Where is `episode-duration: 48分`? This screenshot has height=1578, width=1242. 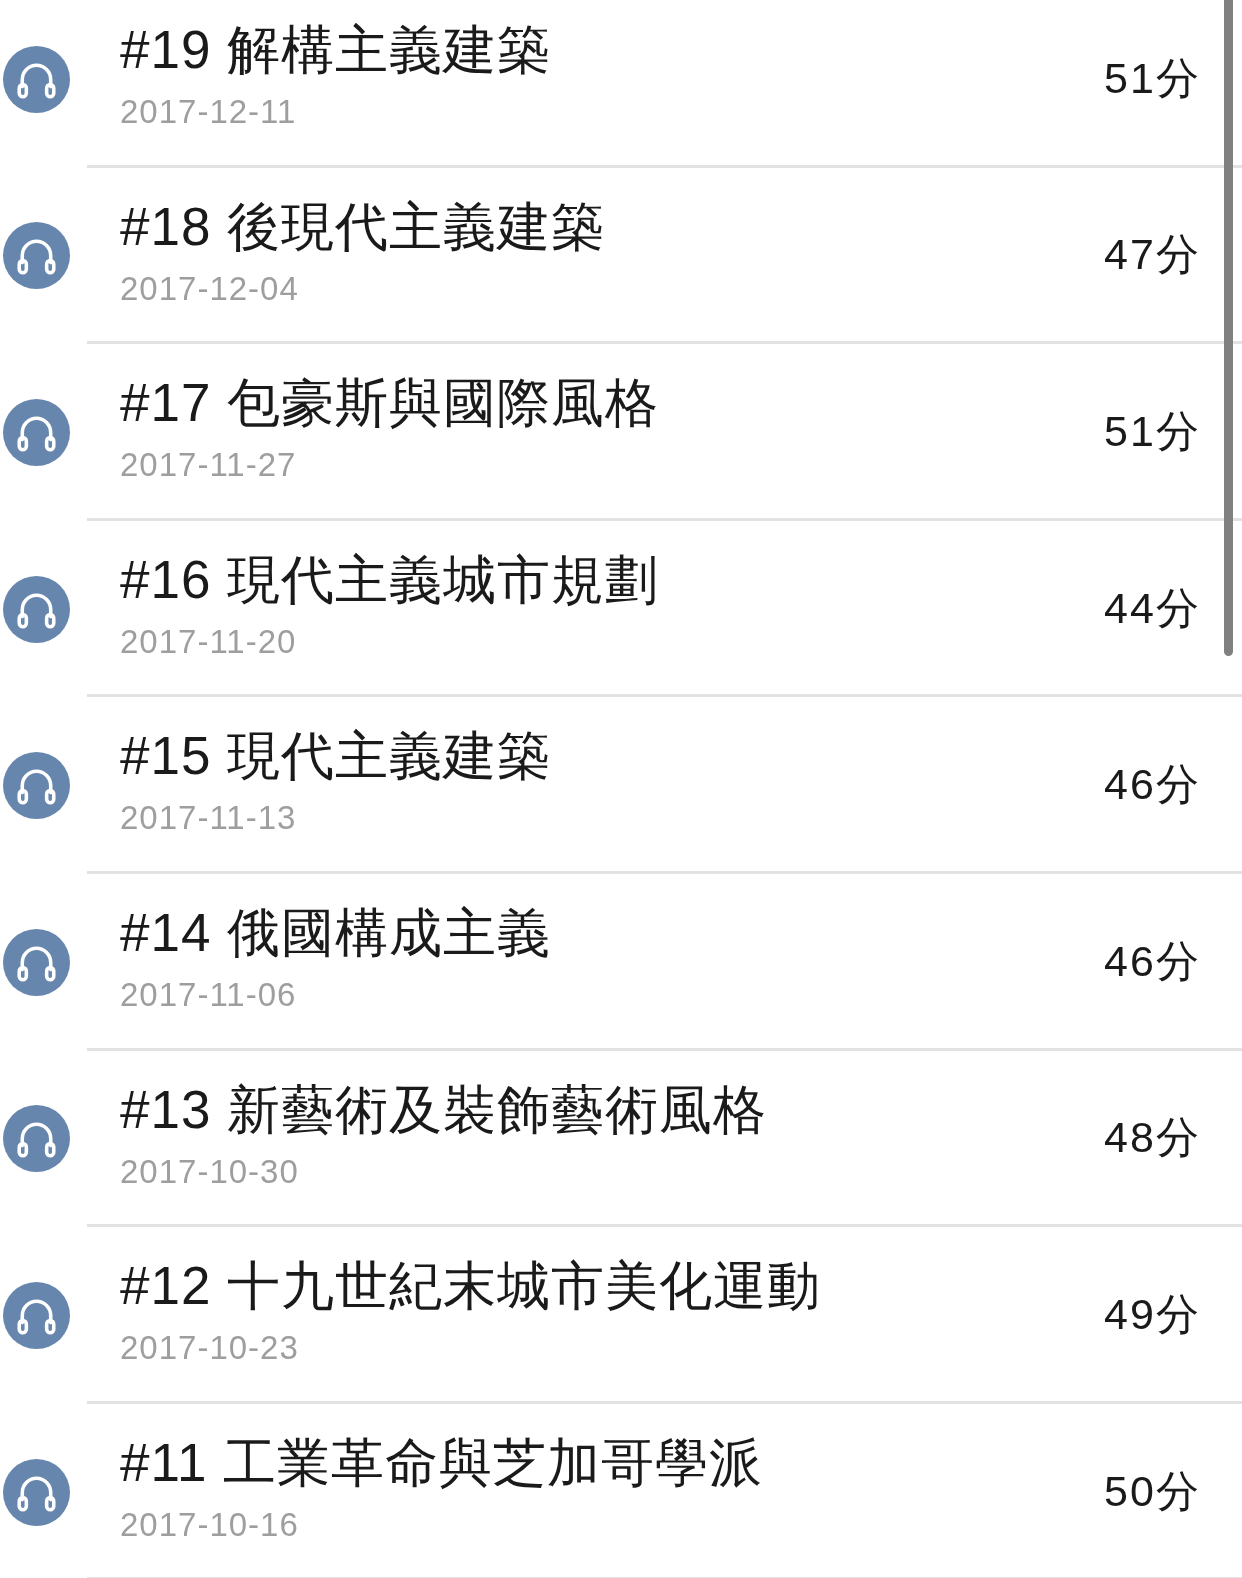
episode-duration: 48分 is located at coordinates (1152, 1138).